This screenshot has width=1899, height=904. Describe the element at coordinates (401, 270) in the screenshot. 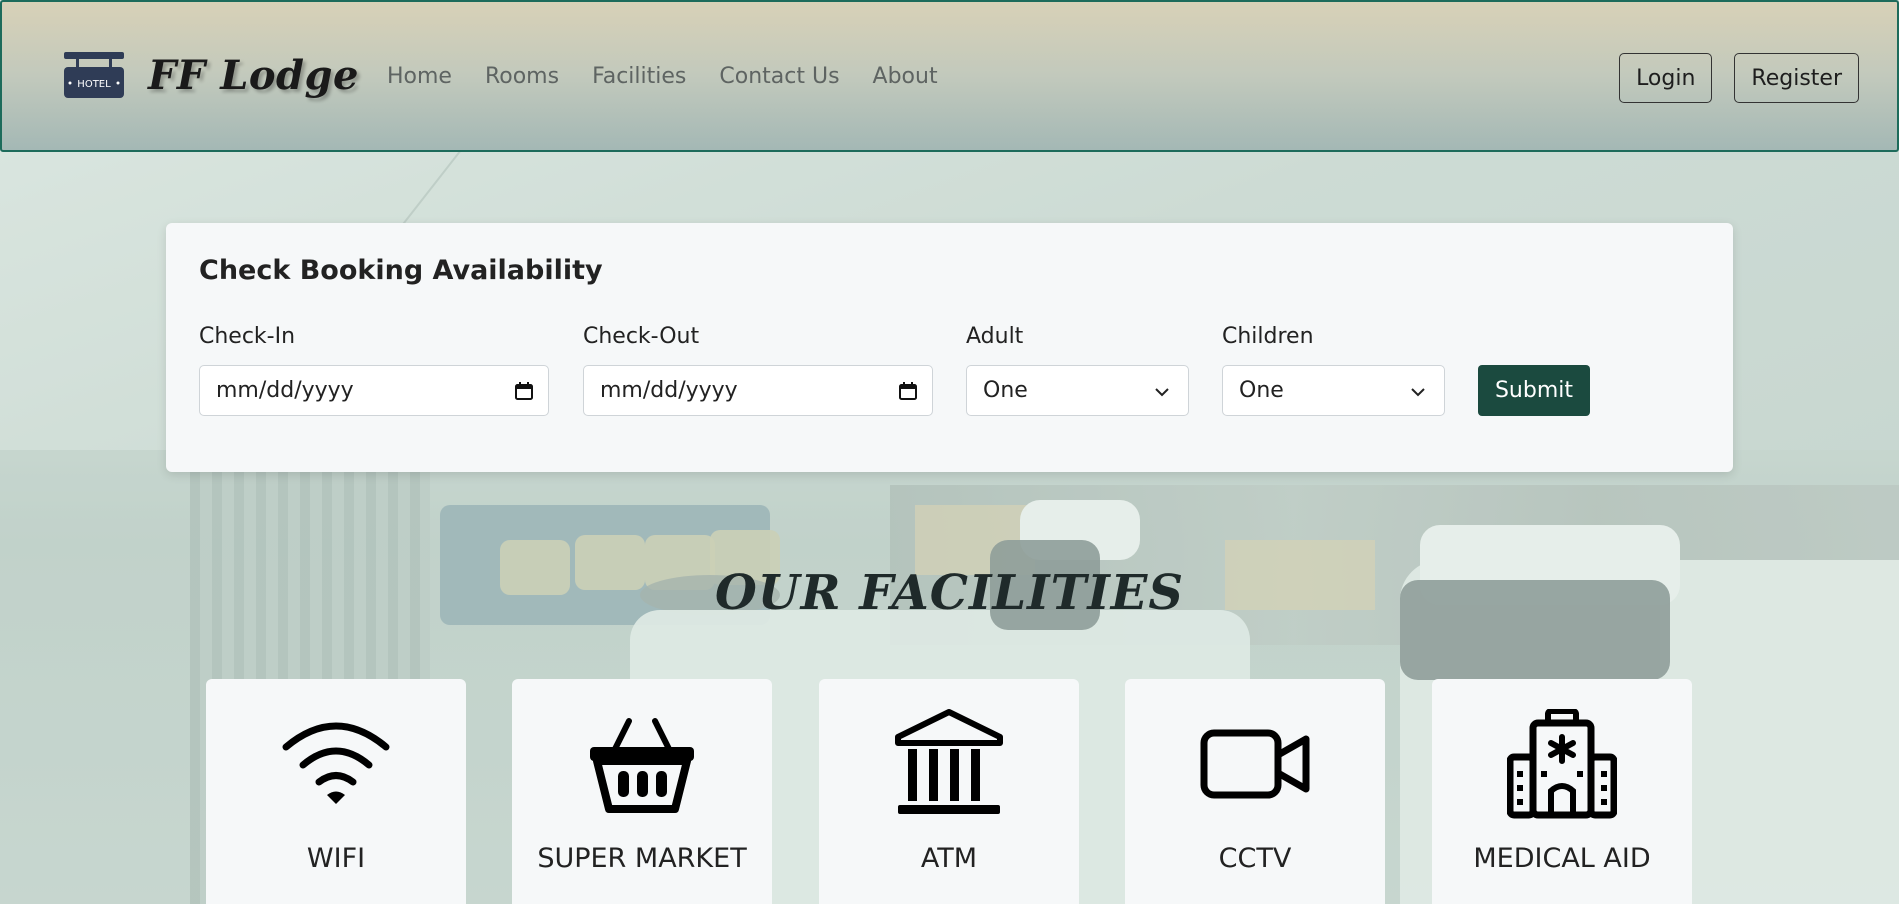

I see `booking-title: Check Booking Availability` at that location.